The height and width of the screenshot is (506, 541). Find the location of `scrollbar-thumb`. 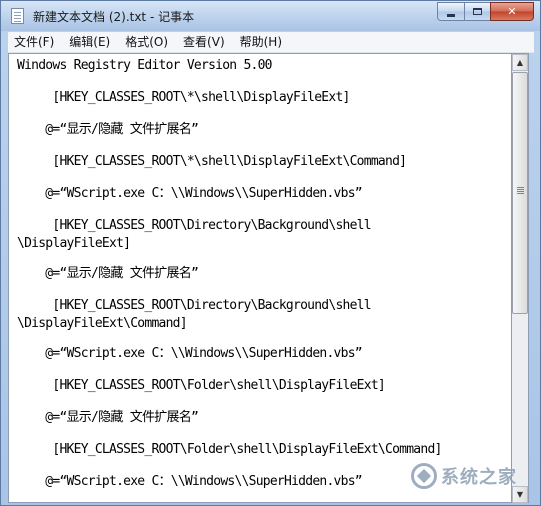

scrollbar-thumb is located at coordinates (520, 193).